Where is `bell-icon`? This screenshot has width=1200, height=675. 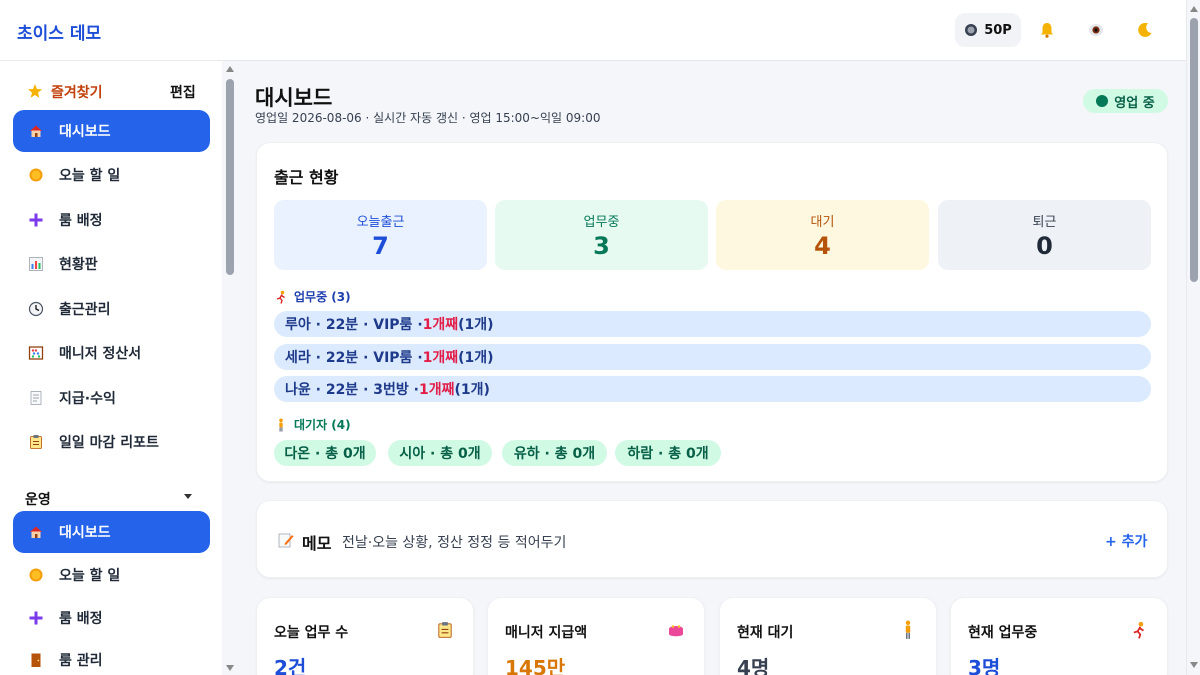
bell-icon is located at coordinates (1047, 30).